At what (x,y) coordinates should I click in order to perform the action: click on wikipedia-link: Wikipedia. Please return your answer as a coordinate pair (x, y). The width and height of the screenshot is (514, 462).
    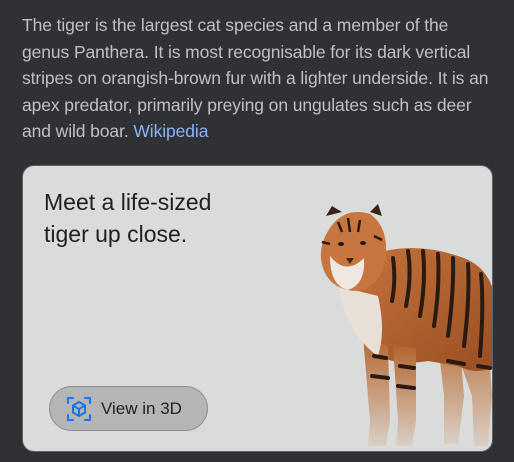
    Looking at the image, I should click on (170, 131).